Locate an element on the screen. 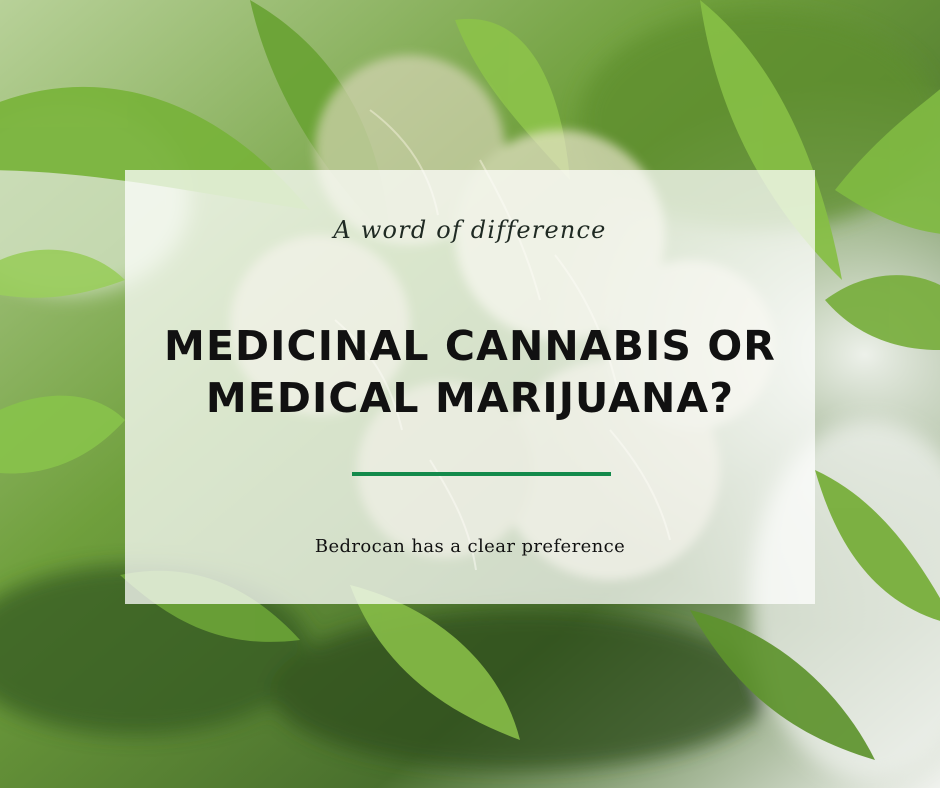 This screenshot has width=940, height=788. eyebrow-text: A word of difference is located at coordinates (470, 230).